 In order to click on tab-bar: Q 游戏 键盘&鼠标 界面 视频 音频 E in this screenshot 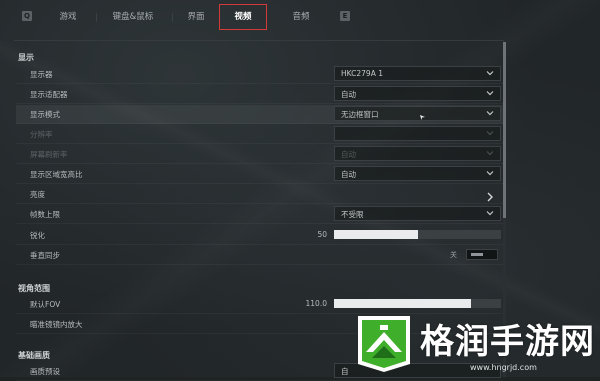, I will do `click(300, 17)`.